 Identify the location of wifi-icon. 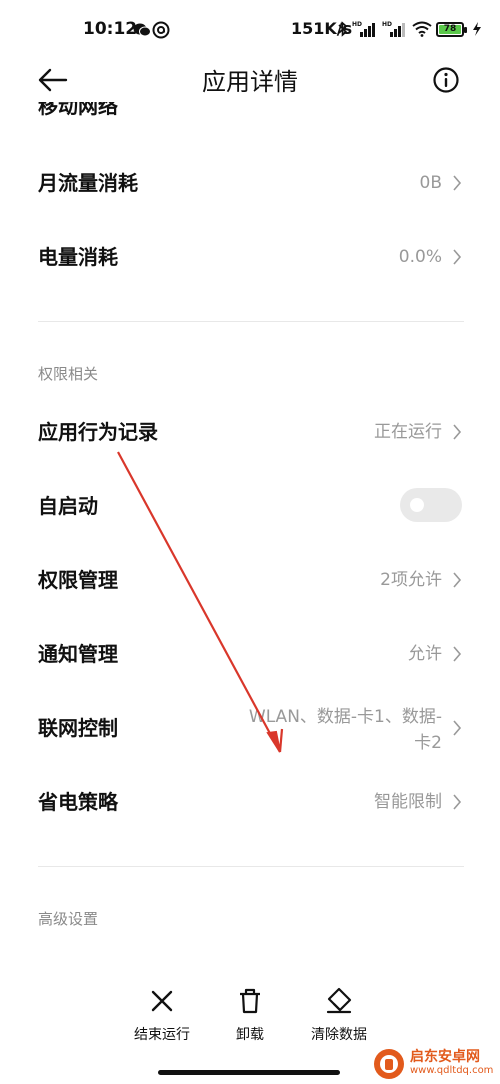
(422, 29).